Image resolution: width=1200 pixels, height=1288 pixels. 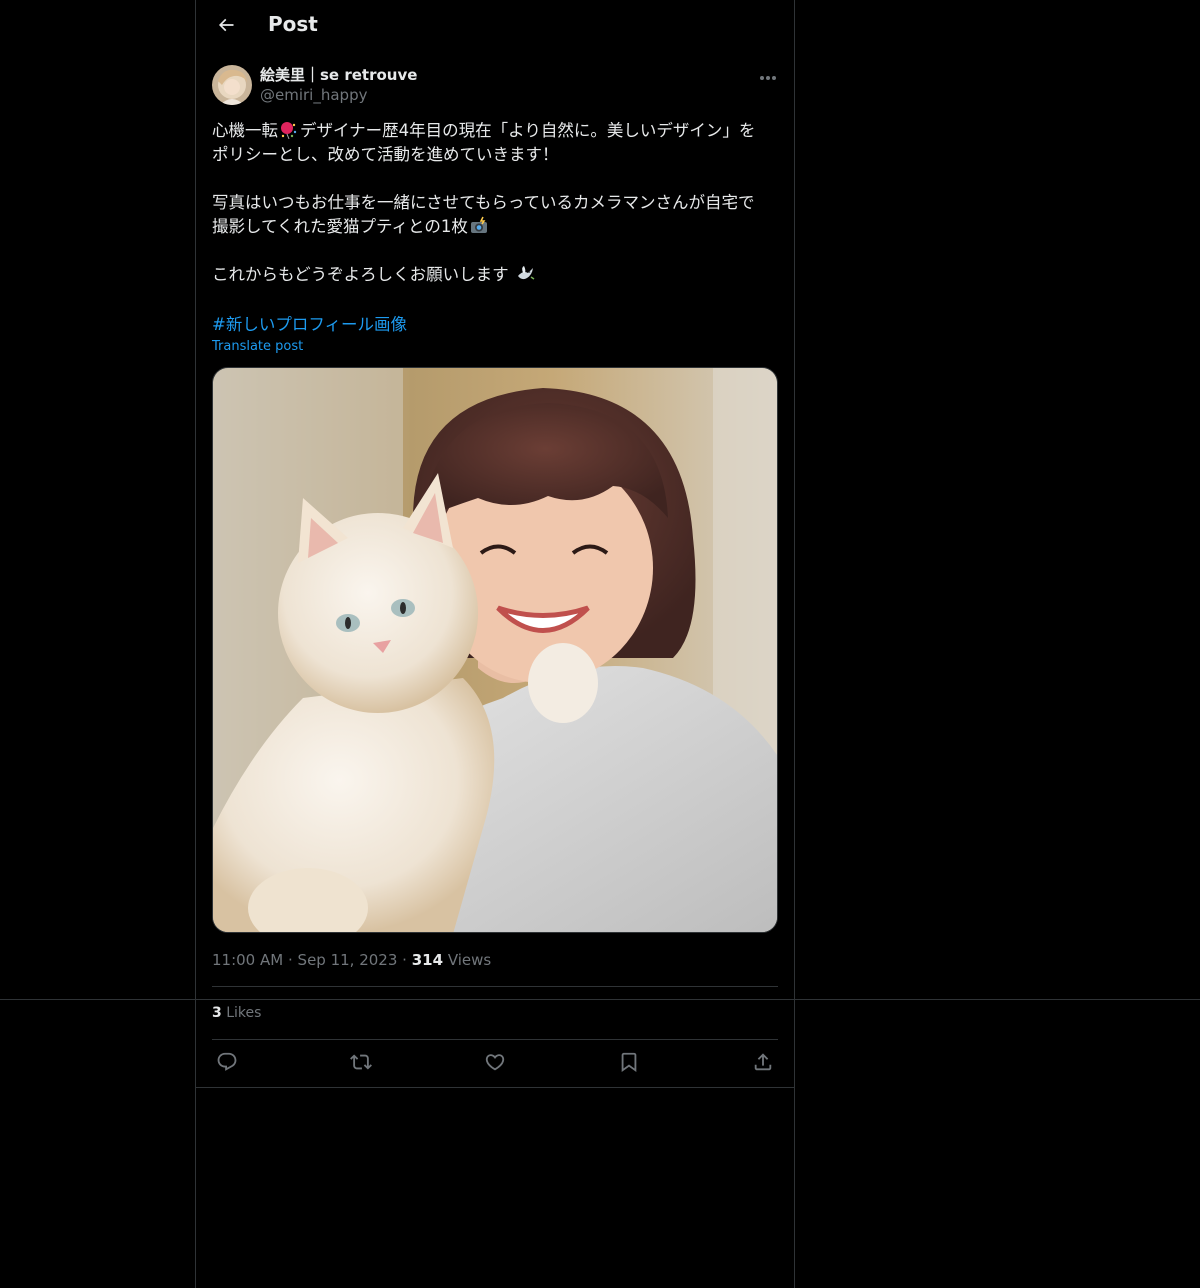 What do you see at coordinates (360, 274) in the screenshot?
I see `post-line-part: これからもどうぞよろしくお願いします` at bounding box center [360, 274].